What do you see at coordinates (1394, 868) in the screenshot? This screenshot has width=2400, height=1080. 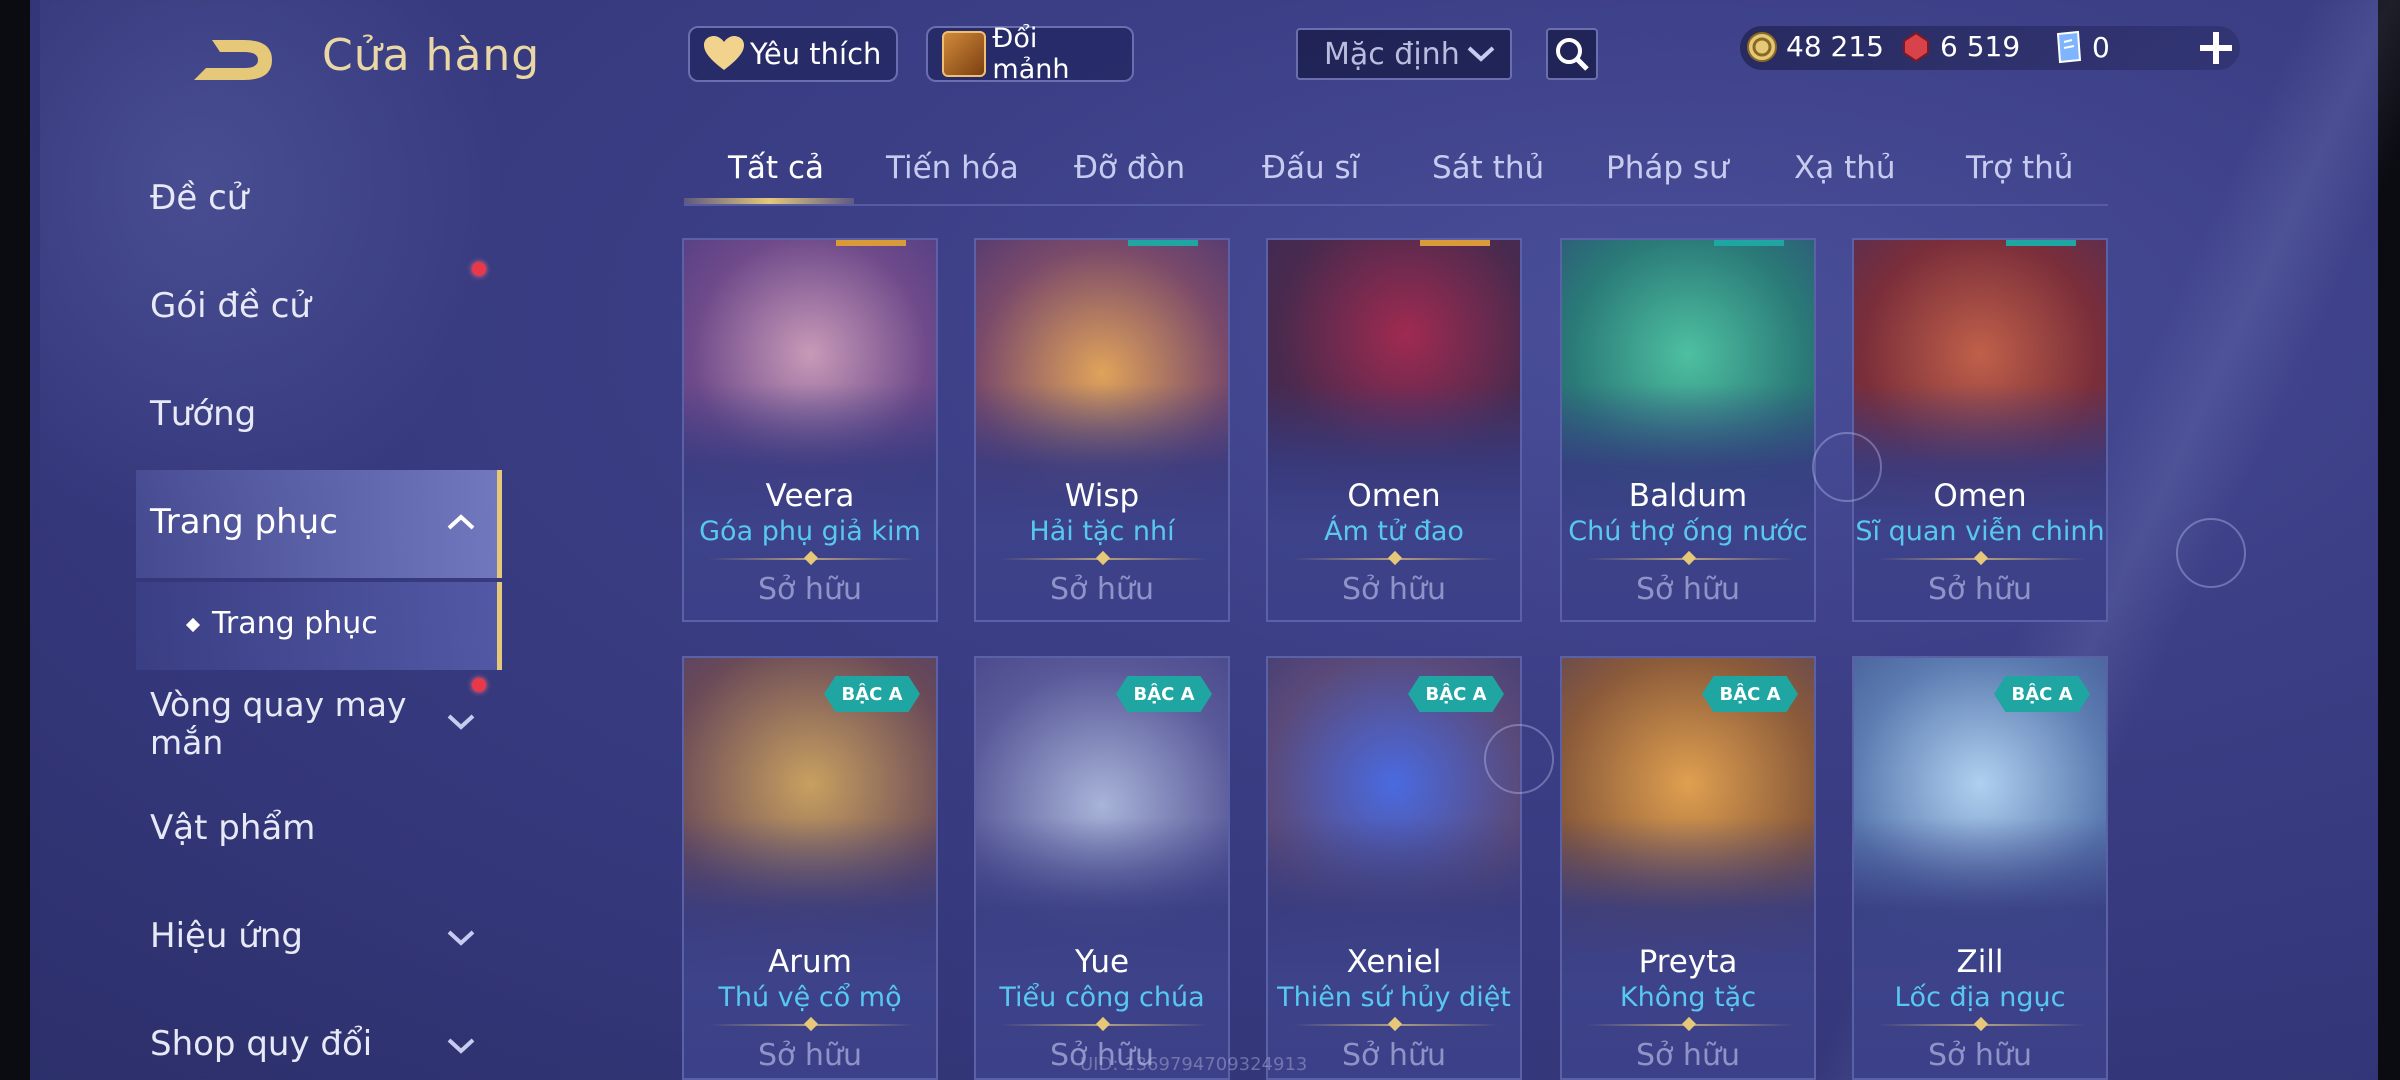 I see `skin-card: BẬC A Xeniel Thiên sứ hủy diệt Sở hữu` at bounding box center [1394, 868].